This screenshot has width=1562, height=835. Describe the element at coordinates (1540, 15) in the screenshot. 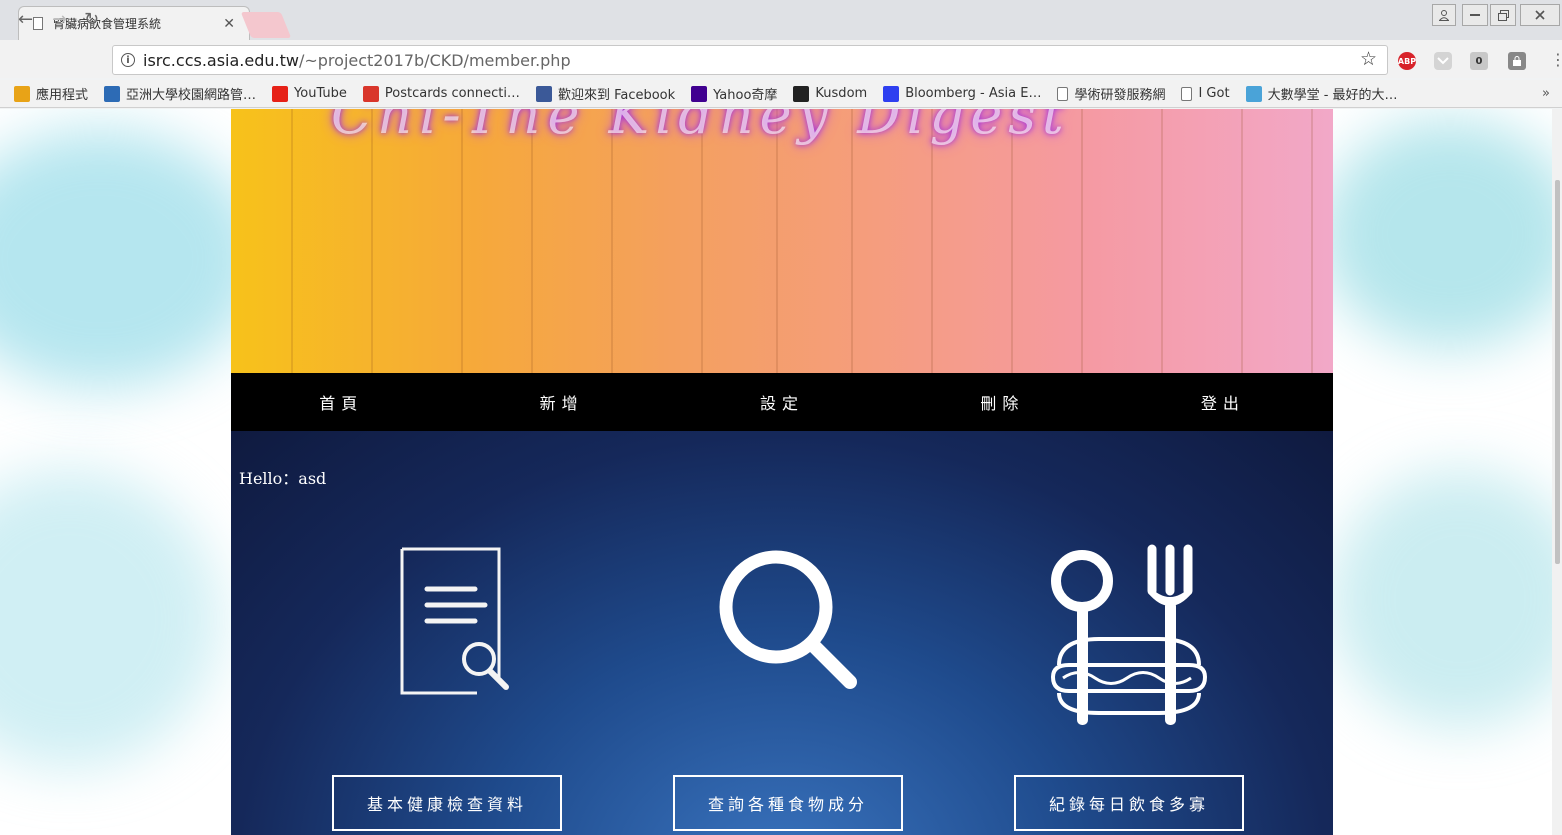

I see `close-window-icon` at that location.